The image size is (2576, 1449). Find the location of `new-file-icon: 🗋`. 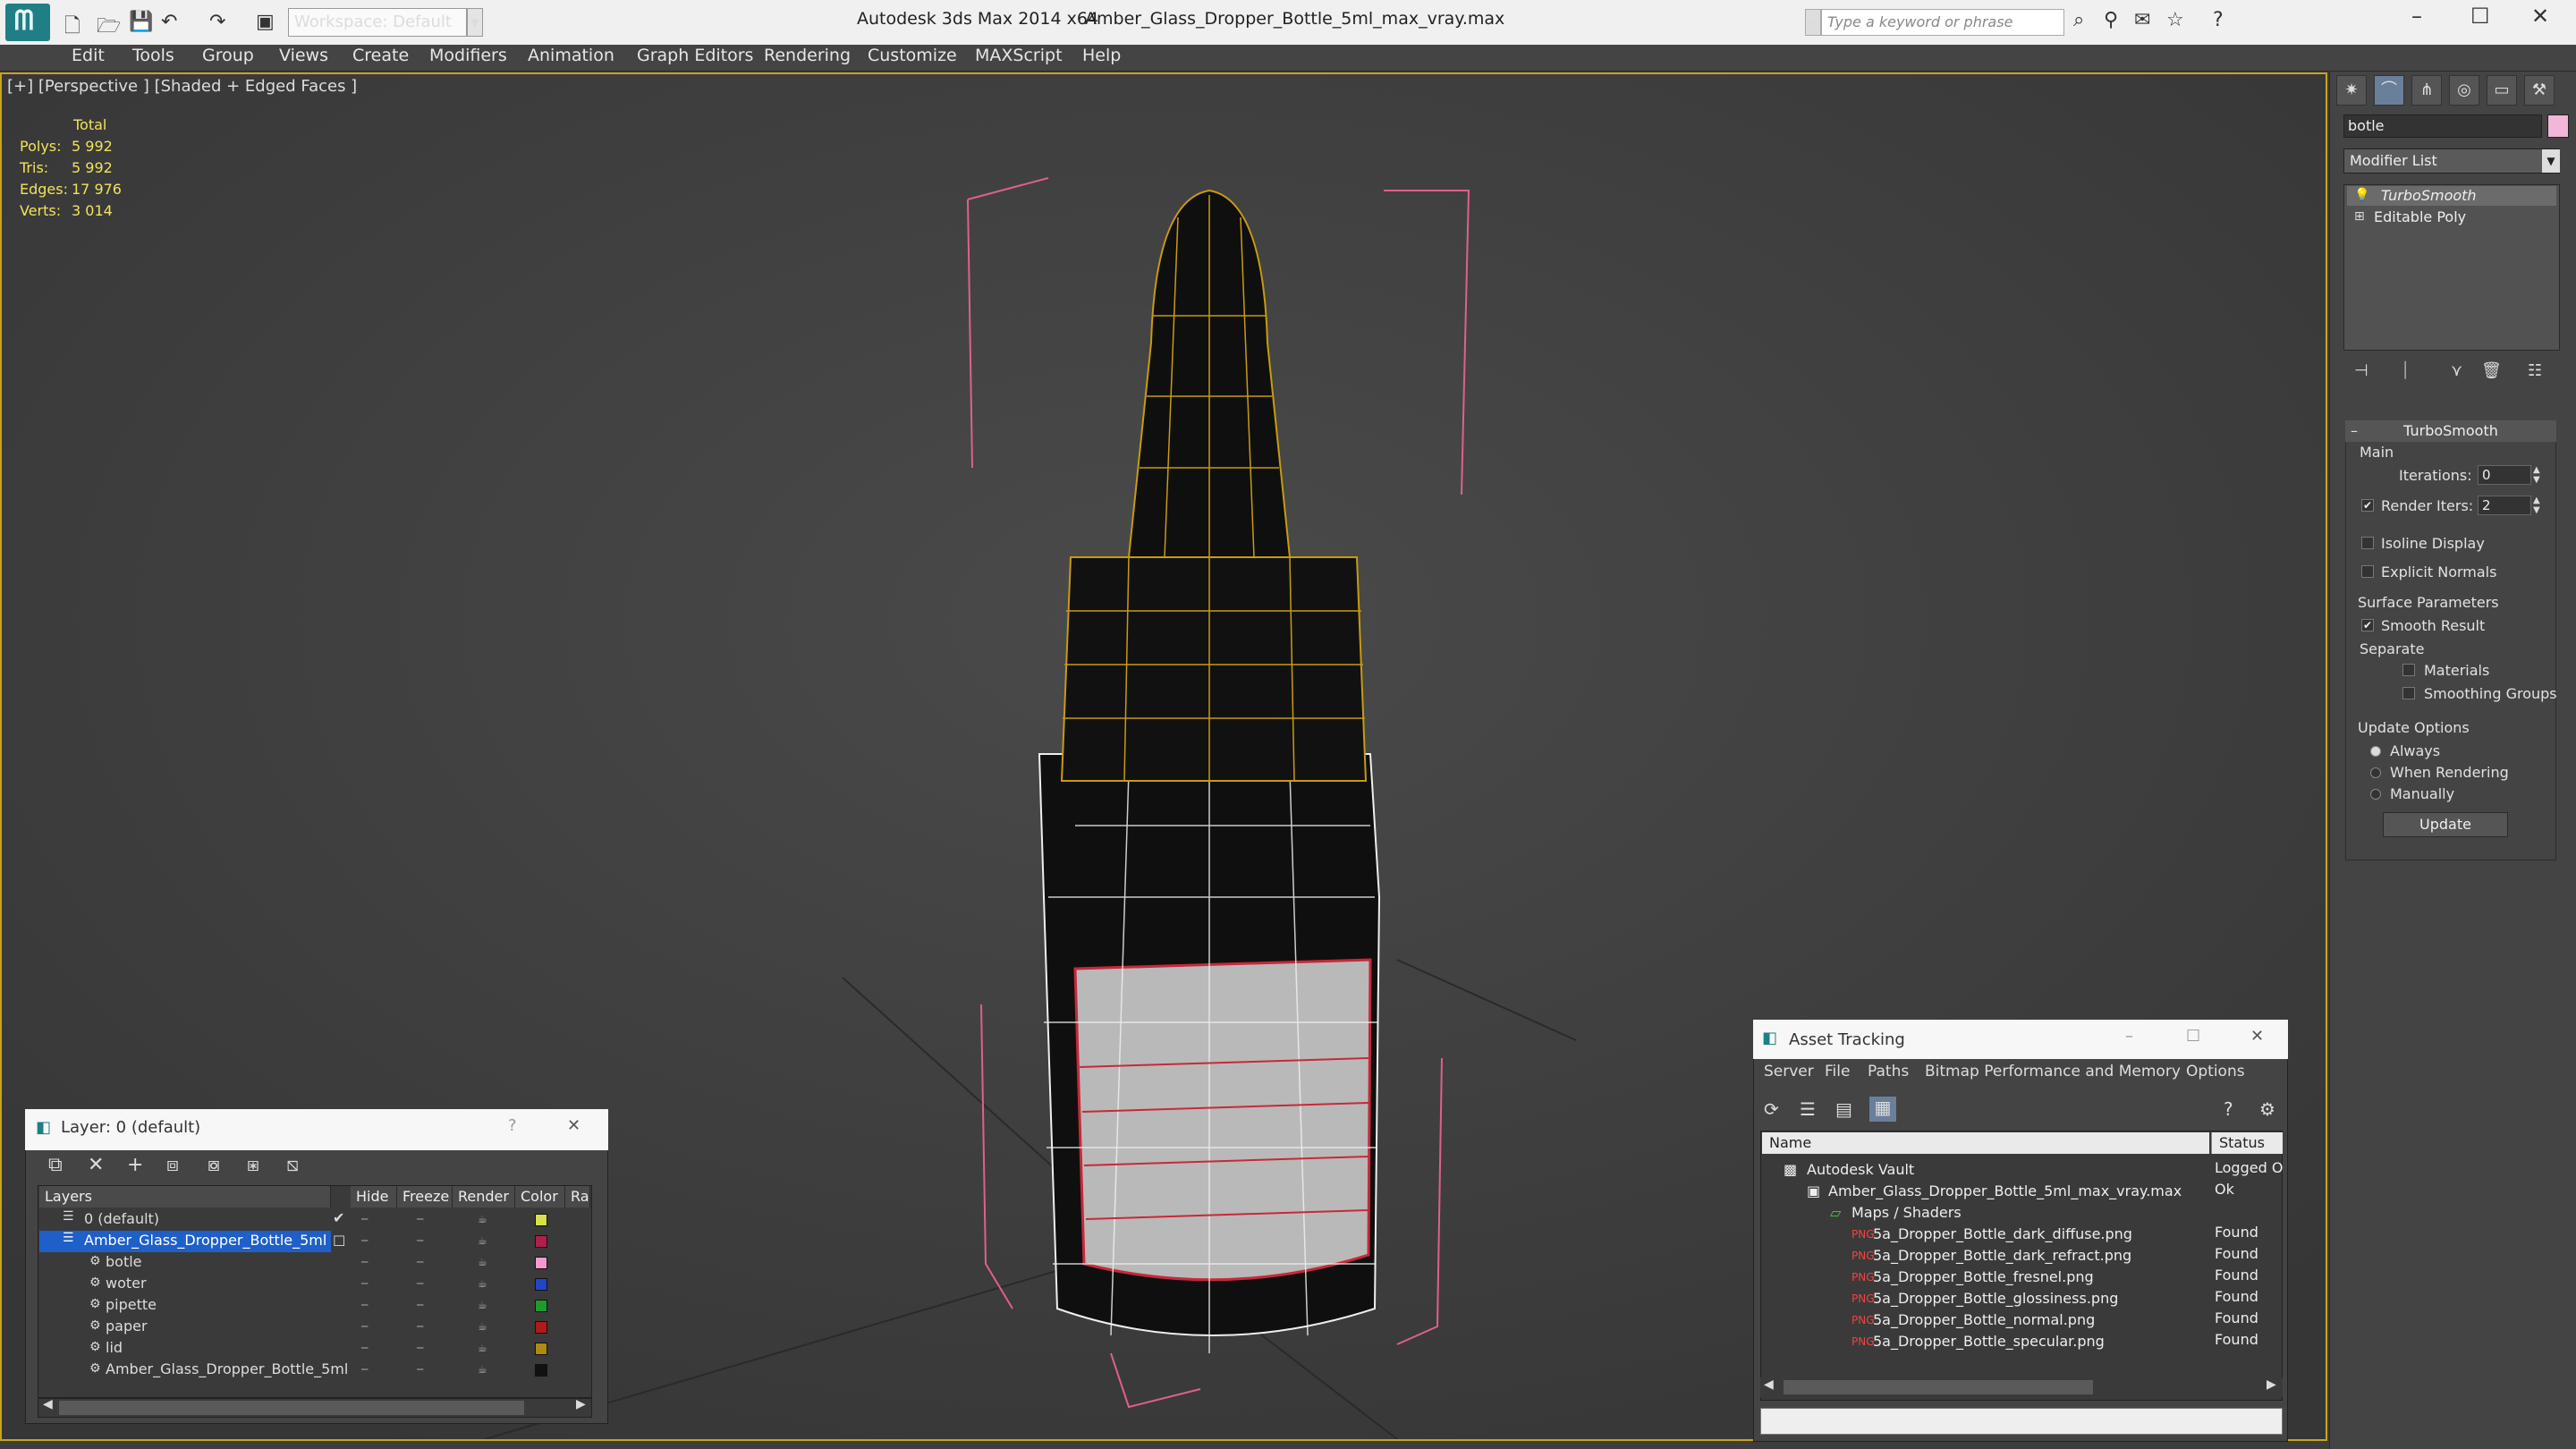

new-file-icon: 🗋 is located at coordinates (72, 28).